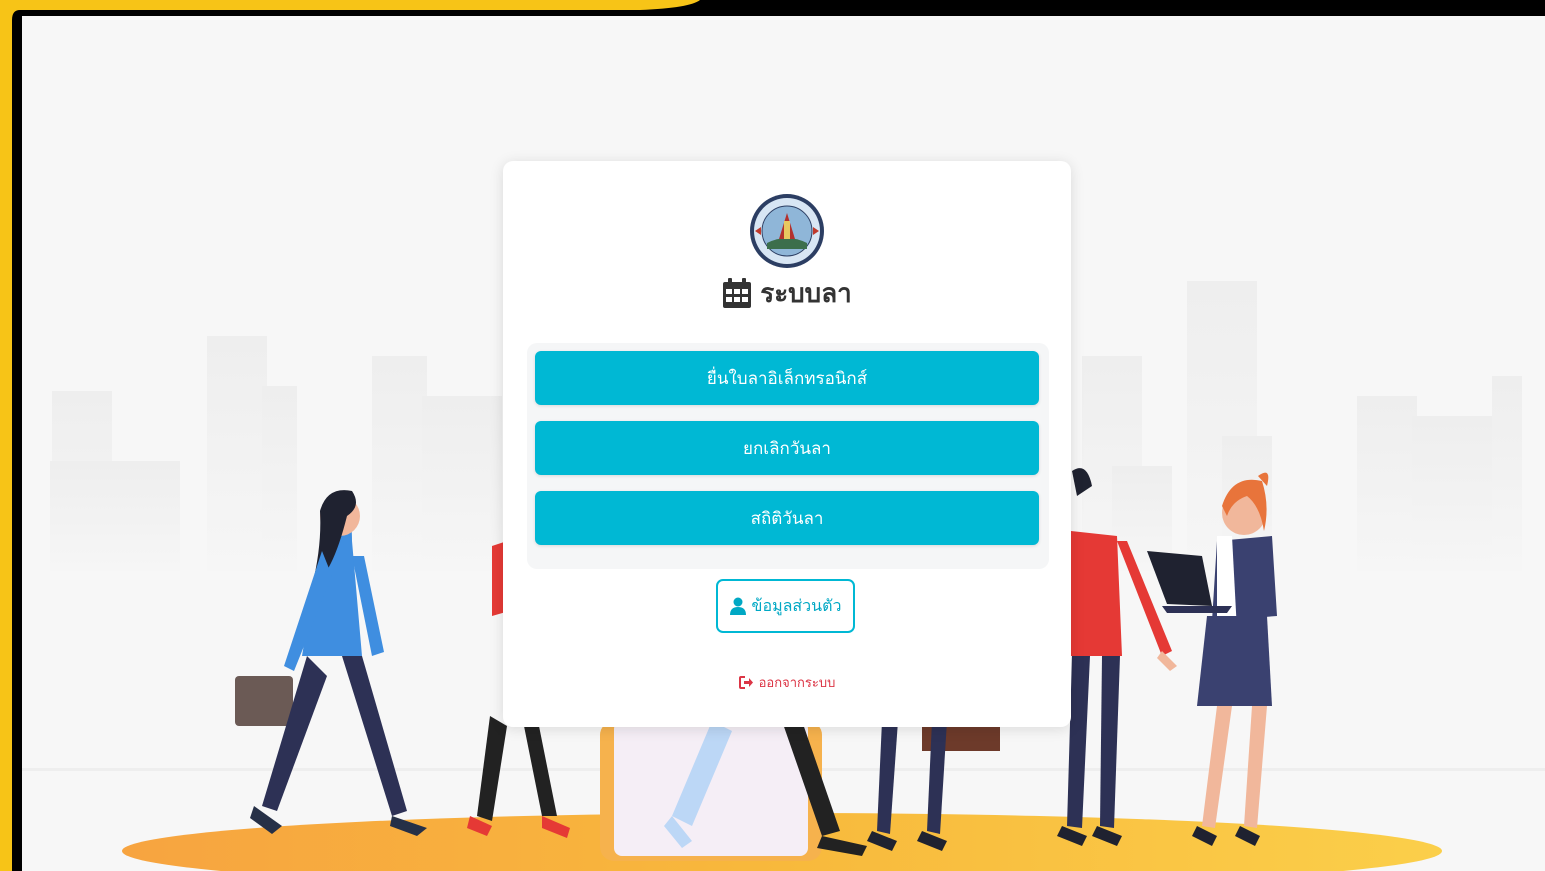 The image size is (1545, 871). What do you see at coordinates (737, 293) in the screenshot?
I see `calendar-icon` at bounding box center [737, 293].